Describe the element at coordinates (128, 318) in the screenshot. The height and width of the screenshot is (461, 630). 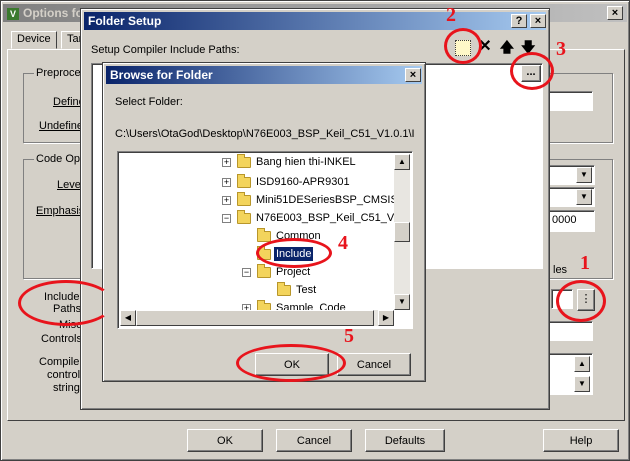
I see `tree-scroll-left-icon: ◀` at that location.